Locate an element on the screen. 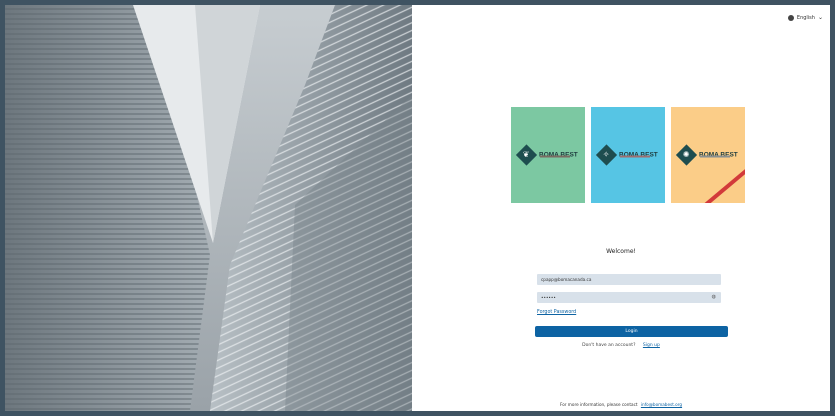 Image resolution: width=835 pixels, height=416 pixels. corner-stripe is located at coordinates (719, 184).